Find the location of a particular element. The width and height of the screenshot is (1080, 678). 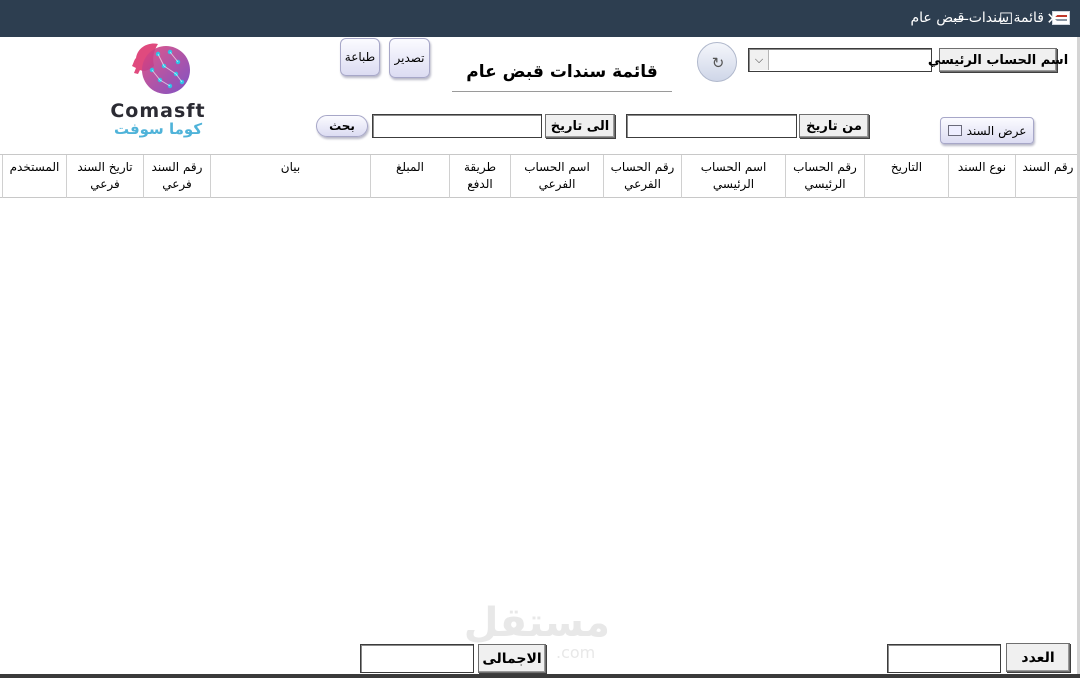

column-header: المبلغ is located at coordinates (409, 176).